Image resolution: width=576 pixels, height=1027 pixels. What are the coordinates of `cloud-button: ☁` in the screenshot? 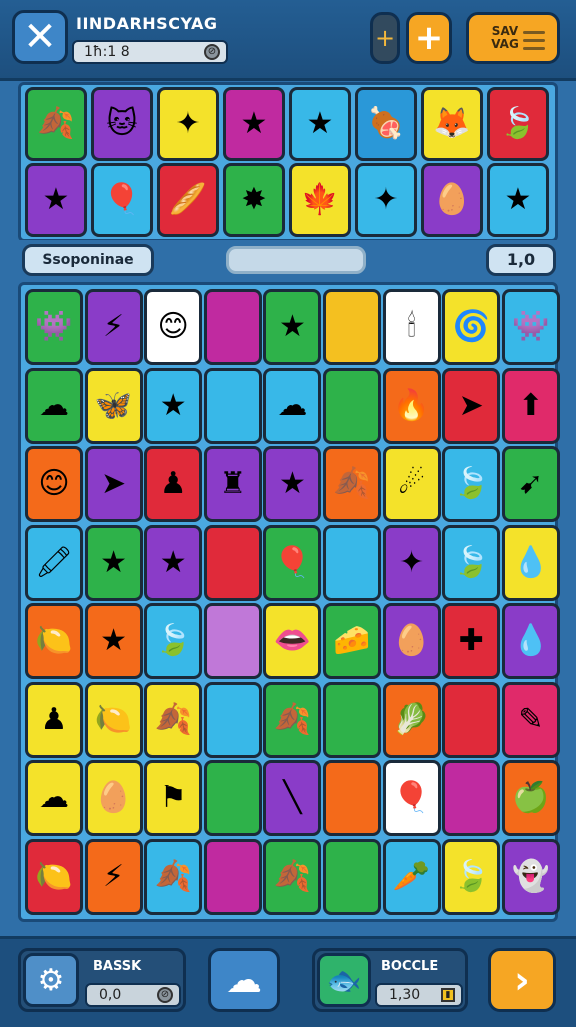 It's located at (244, 980).